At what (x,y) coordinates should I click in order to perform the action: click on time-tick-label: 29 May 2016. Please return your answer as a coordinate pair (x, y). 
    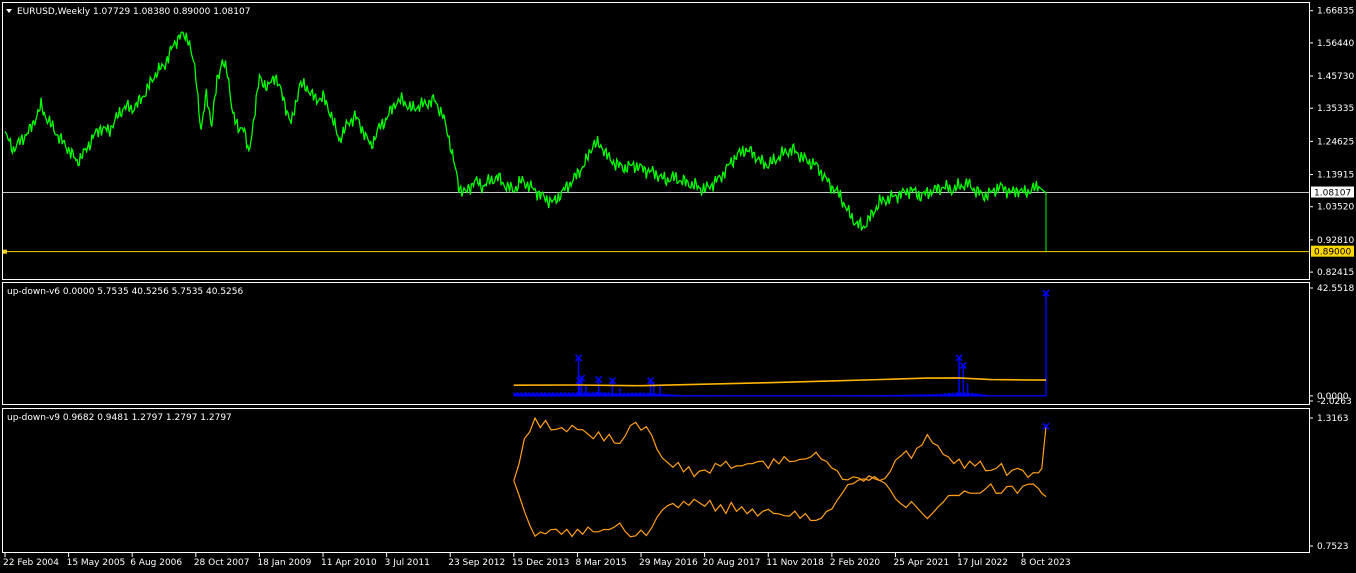
    Looking at the image, I should click on (668, 563).